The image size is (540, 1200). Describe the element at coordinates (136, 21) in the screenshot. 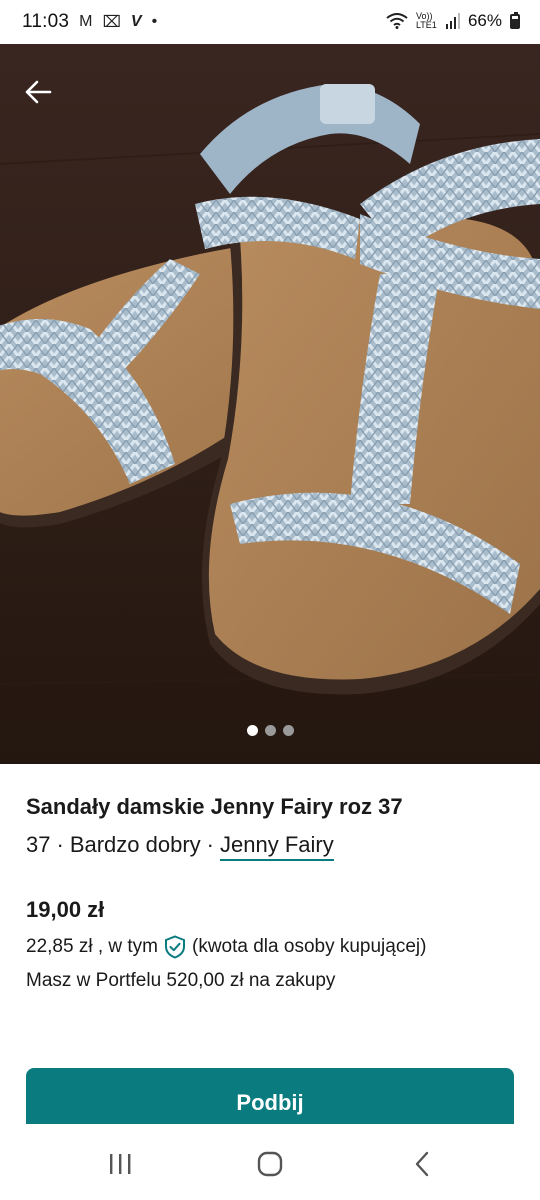

I see `v-app-icon: V` at that location.